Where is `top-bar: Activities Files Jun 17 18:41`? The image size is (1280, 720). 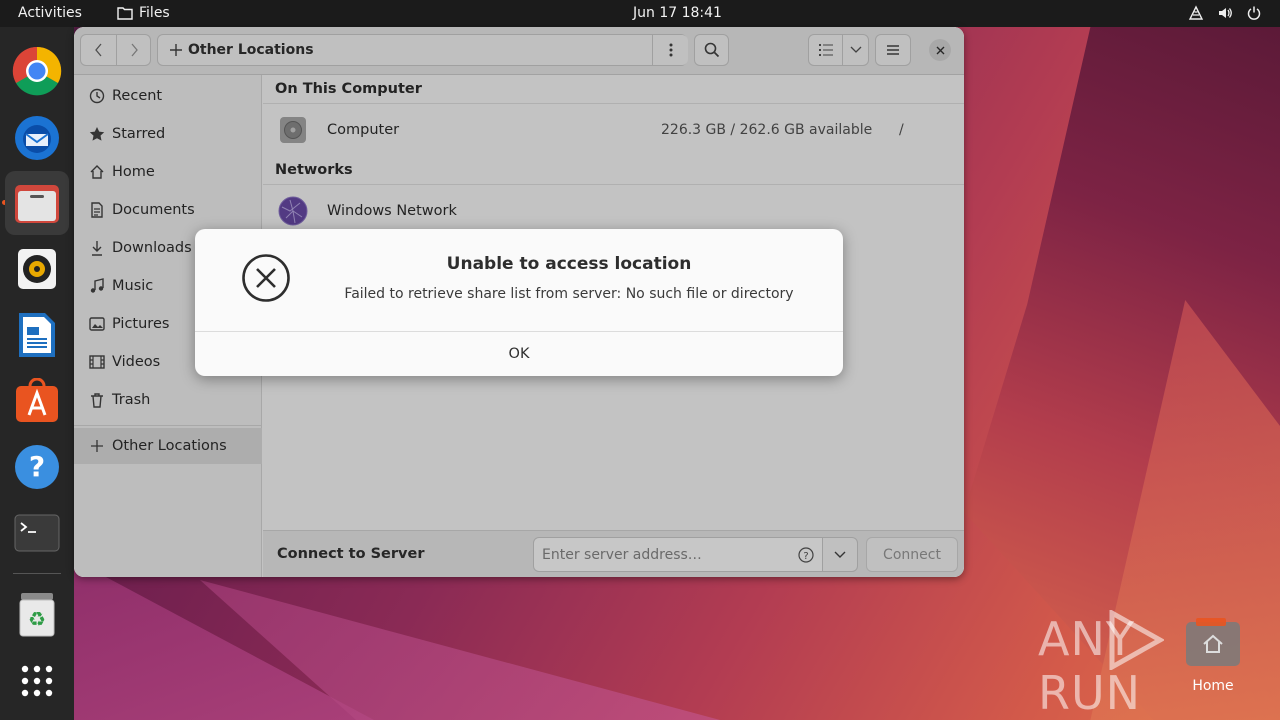
top-bar: Activities Files Jun 17 18:41 is located at coordinates (640, 13).